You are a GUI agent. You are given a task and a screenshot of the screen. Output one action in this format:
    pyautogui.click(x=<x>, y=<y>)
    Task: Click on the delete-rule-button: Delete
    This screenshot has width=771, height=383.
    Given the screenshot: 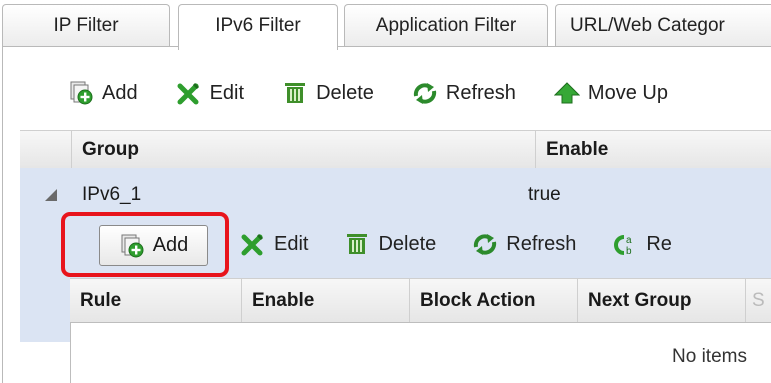 What is the action you would take?
    pyautogui.click(x=390, y=244)
    